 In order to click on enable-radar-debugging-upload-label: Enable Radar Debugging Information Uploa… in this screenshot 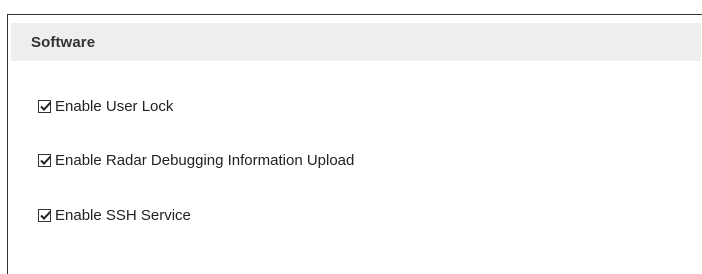, I will do `click(205, 160)`.